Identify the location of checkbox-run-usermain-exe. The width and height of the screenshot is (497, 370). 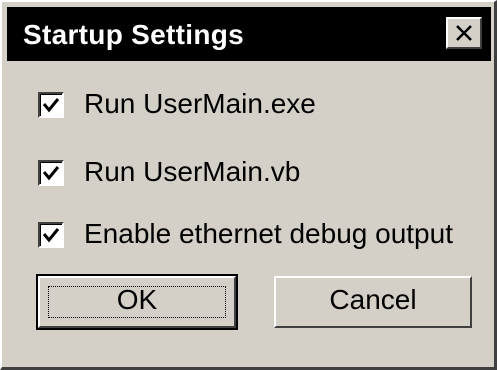
(51, 105).